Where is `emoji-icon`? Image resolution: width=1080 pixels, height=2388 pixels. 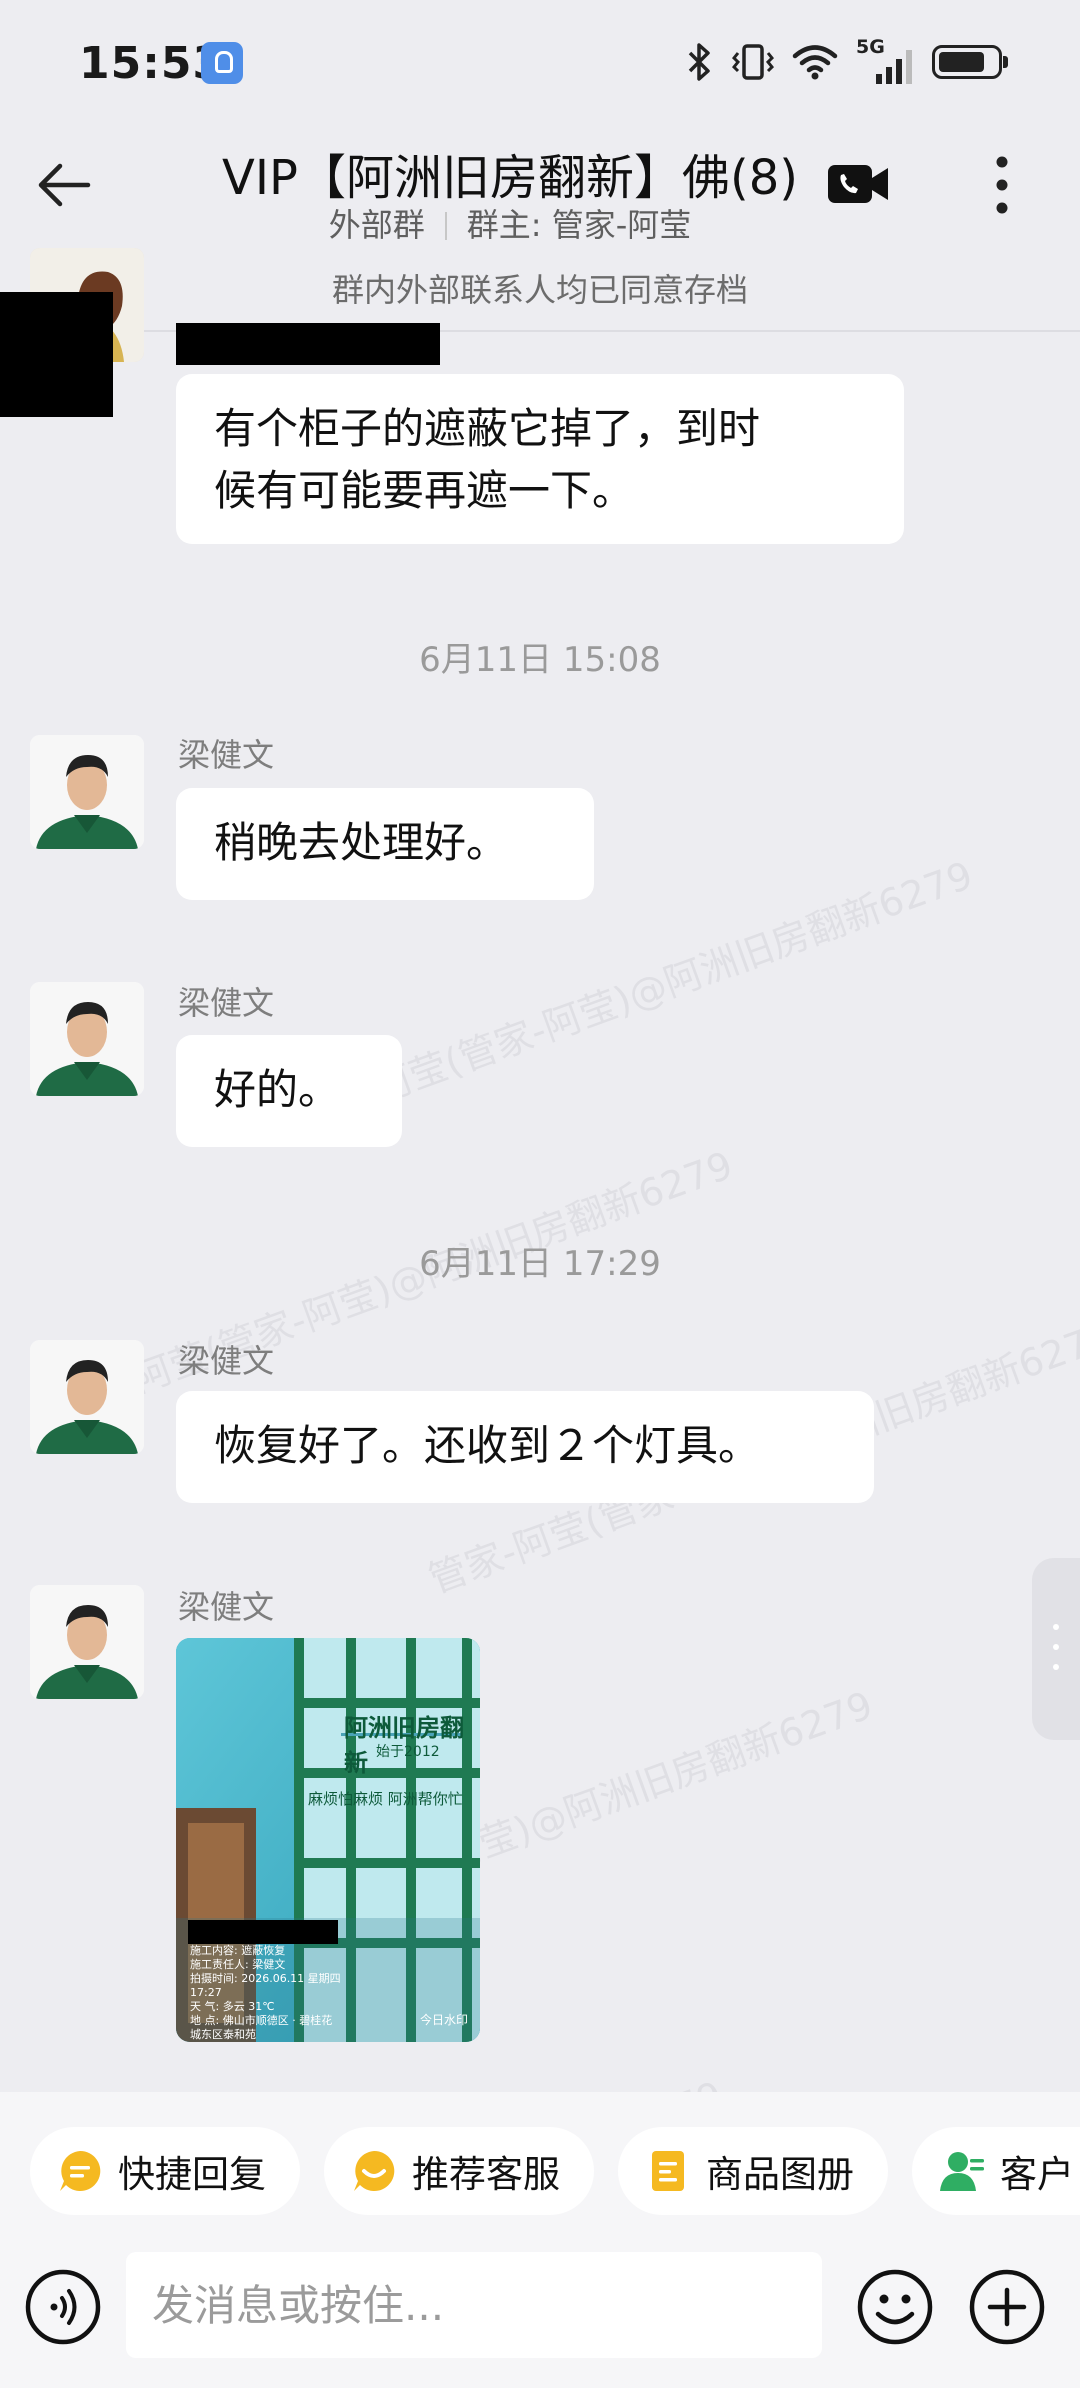
emoji-icon is located at coordinates (895, 2307).